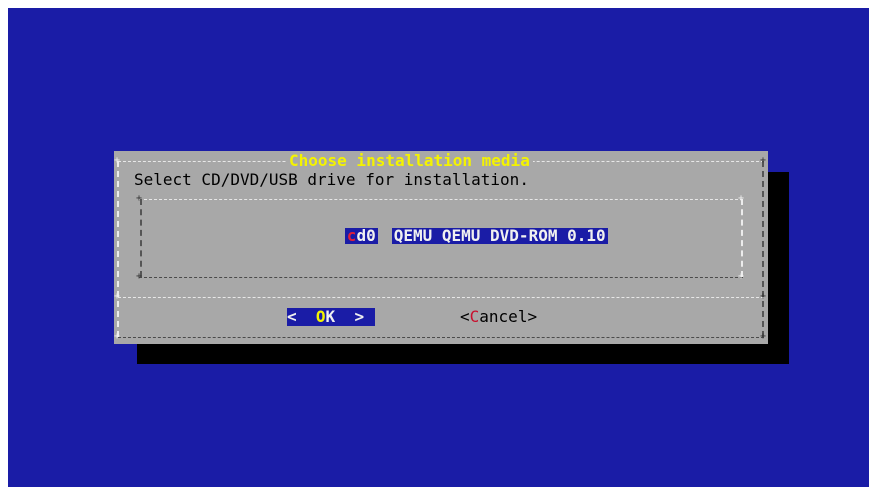  Describe the element at coordinates (441, 277) in the screenshot. I see `list-bottom-border` at that location.